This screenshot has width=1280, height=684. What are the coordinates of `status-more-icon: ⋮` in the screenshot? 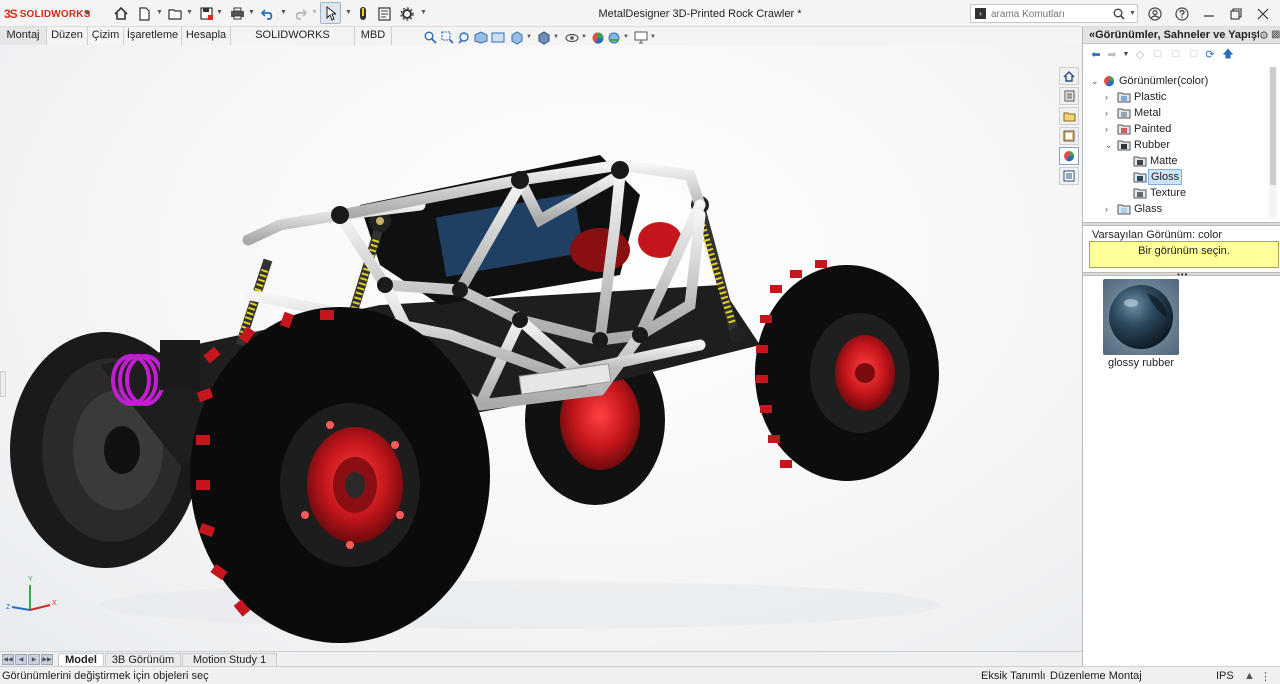 It's located at (1265, 676).